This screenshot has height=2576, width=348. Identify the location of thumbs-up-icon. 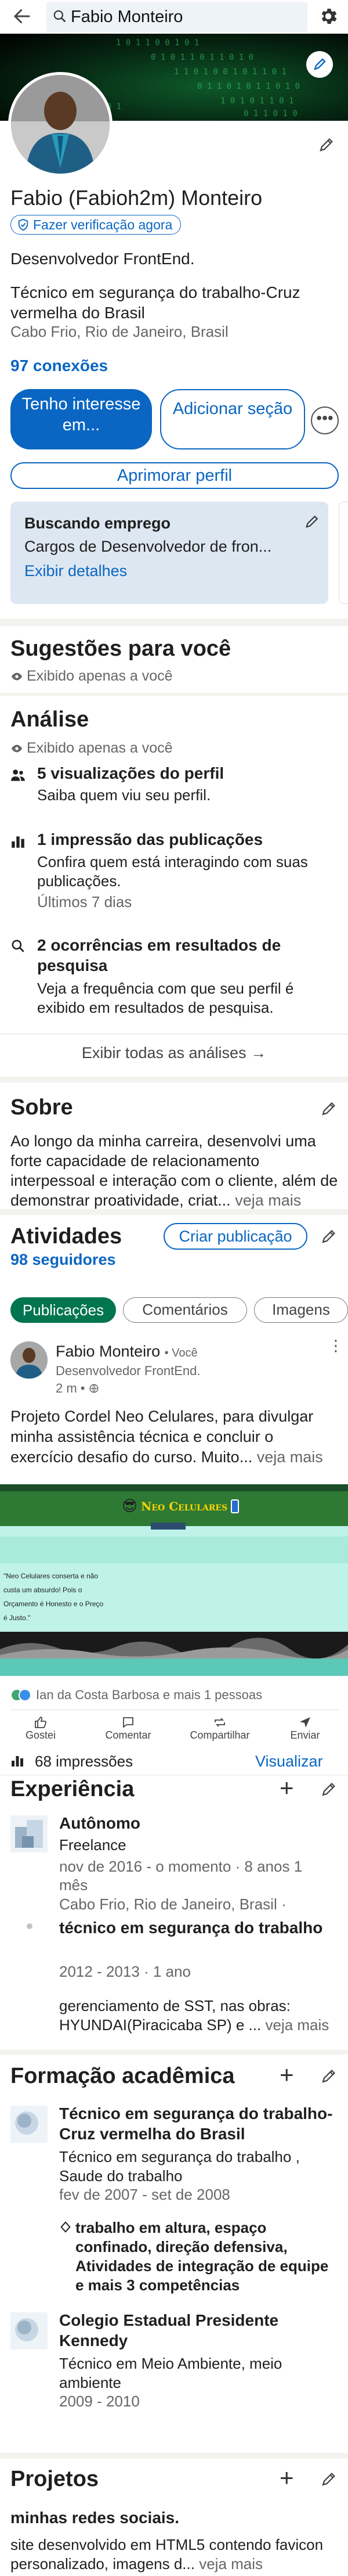
(41, 1722).